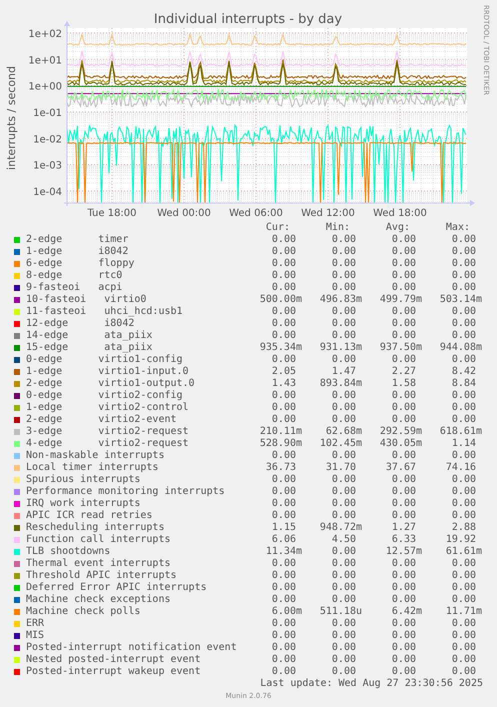  I want to click on legend-label: 0-edge virtio2-config, so click(105, 396).